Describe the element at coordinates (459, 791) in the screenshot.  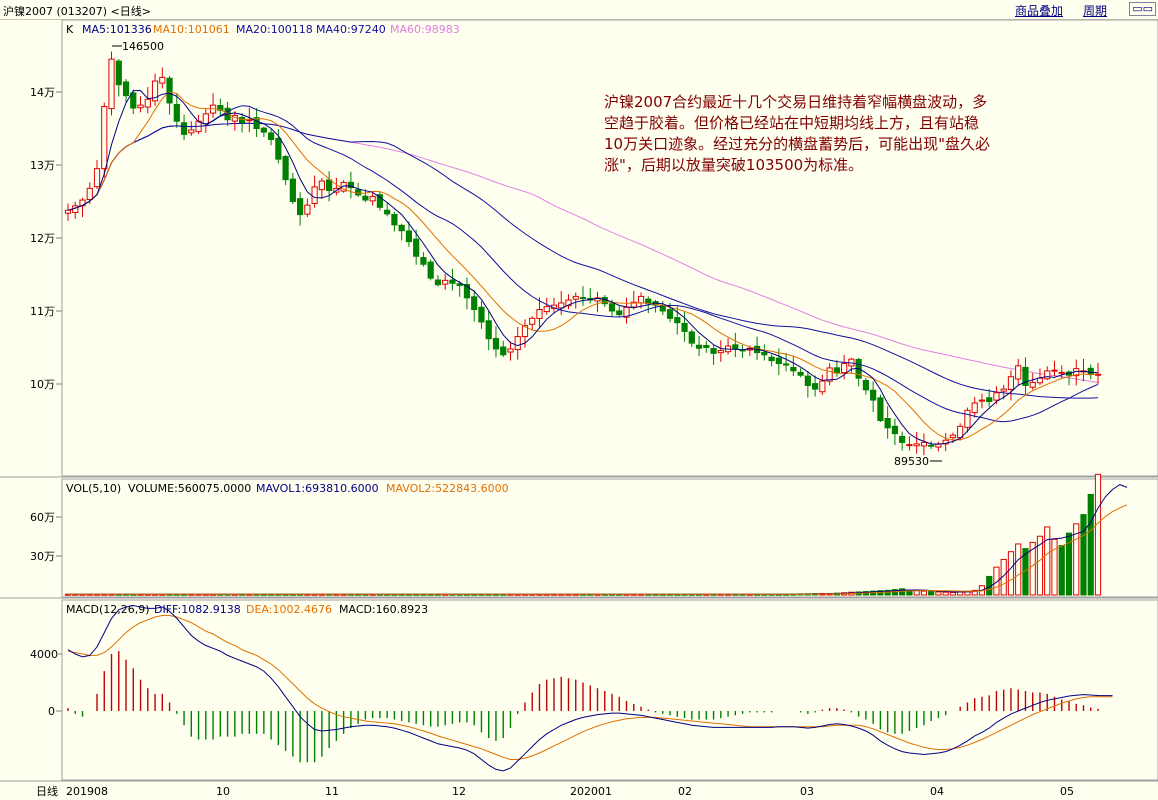
I see `x-tick-label: 12` at that location.